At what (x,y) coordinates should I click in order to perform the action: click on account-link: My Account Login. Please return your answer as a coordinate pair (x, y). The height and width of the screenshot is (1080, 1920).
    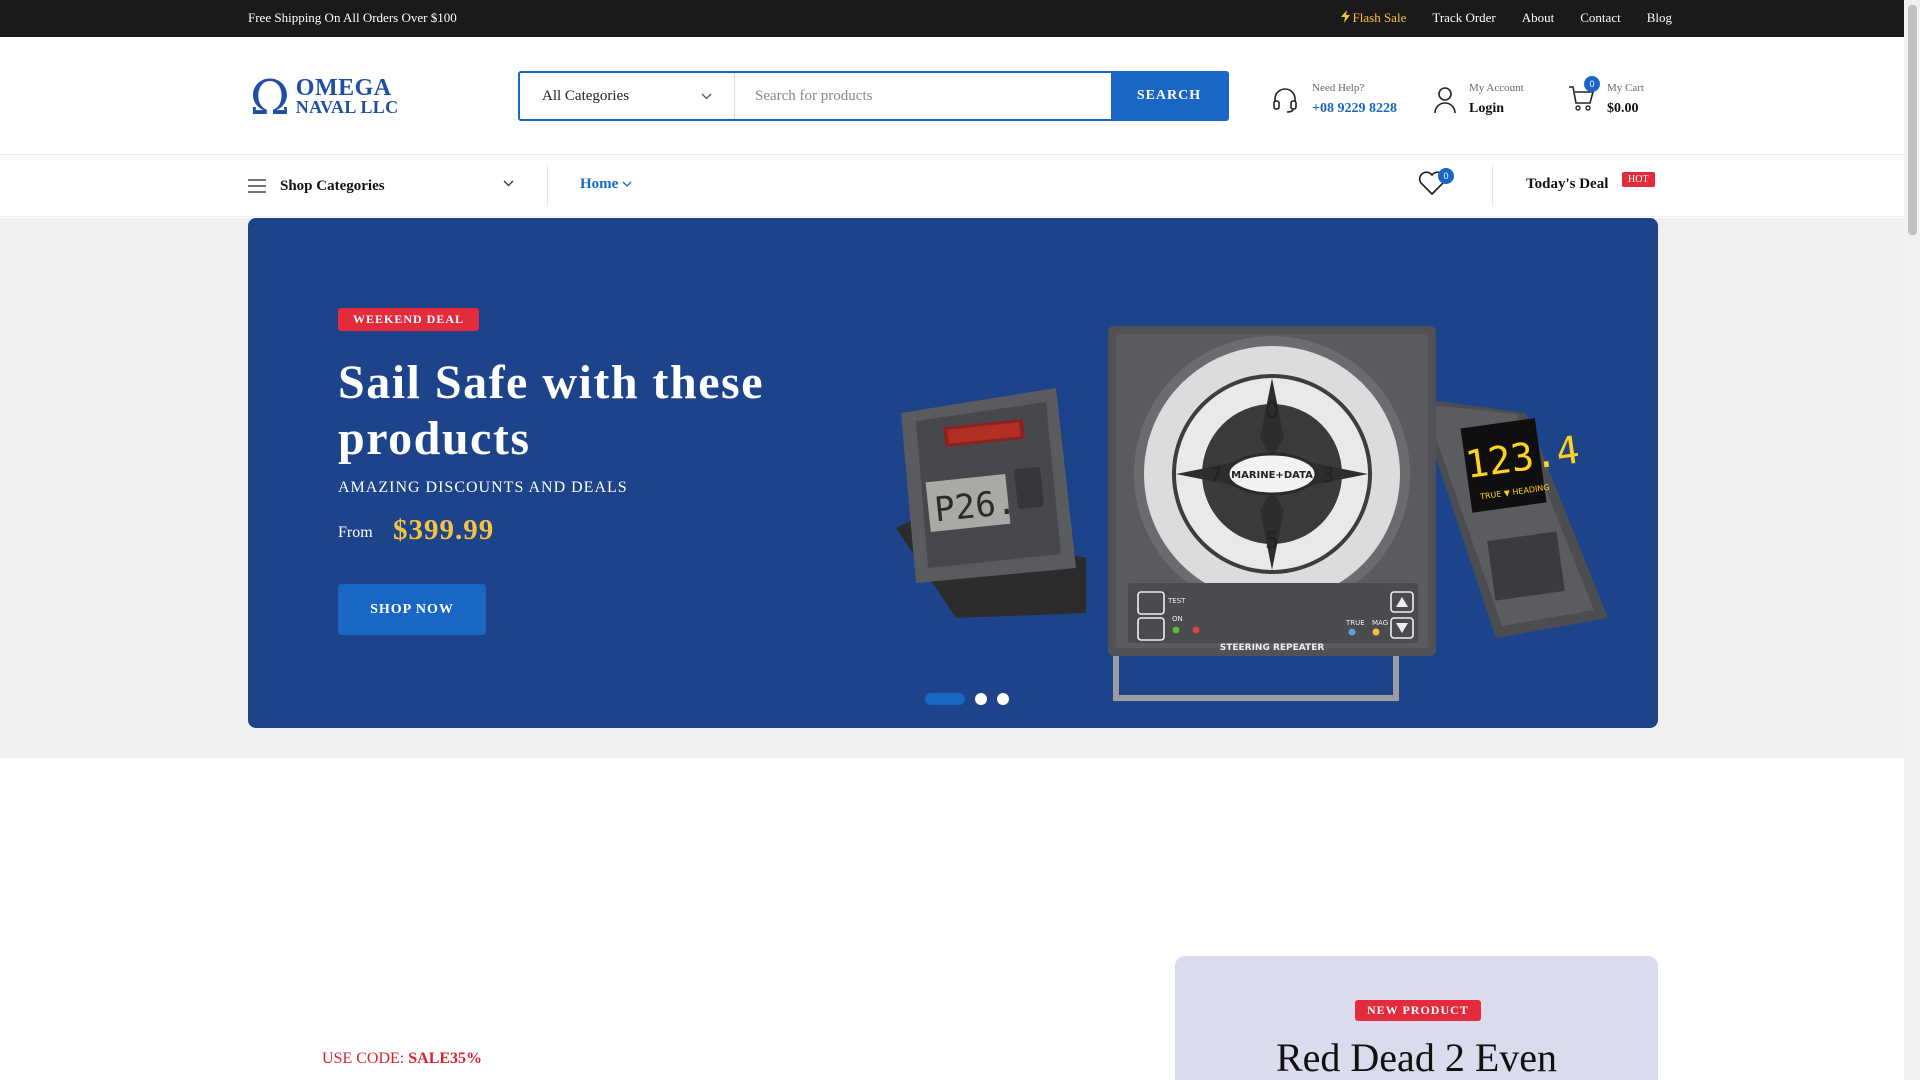
    Looking at the image, I should click on (1479, 100).